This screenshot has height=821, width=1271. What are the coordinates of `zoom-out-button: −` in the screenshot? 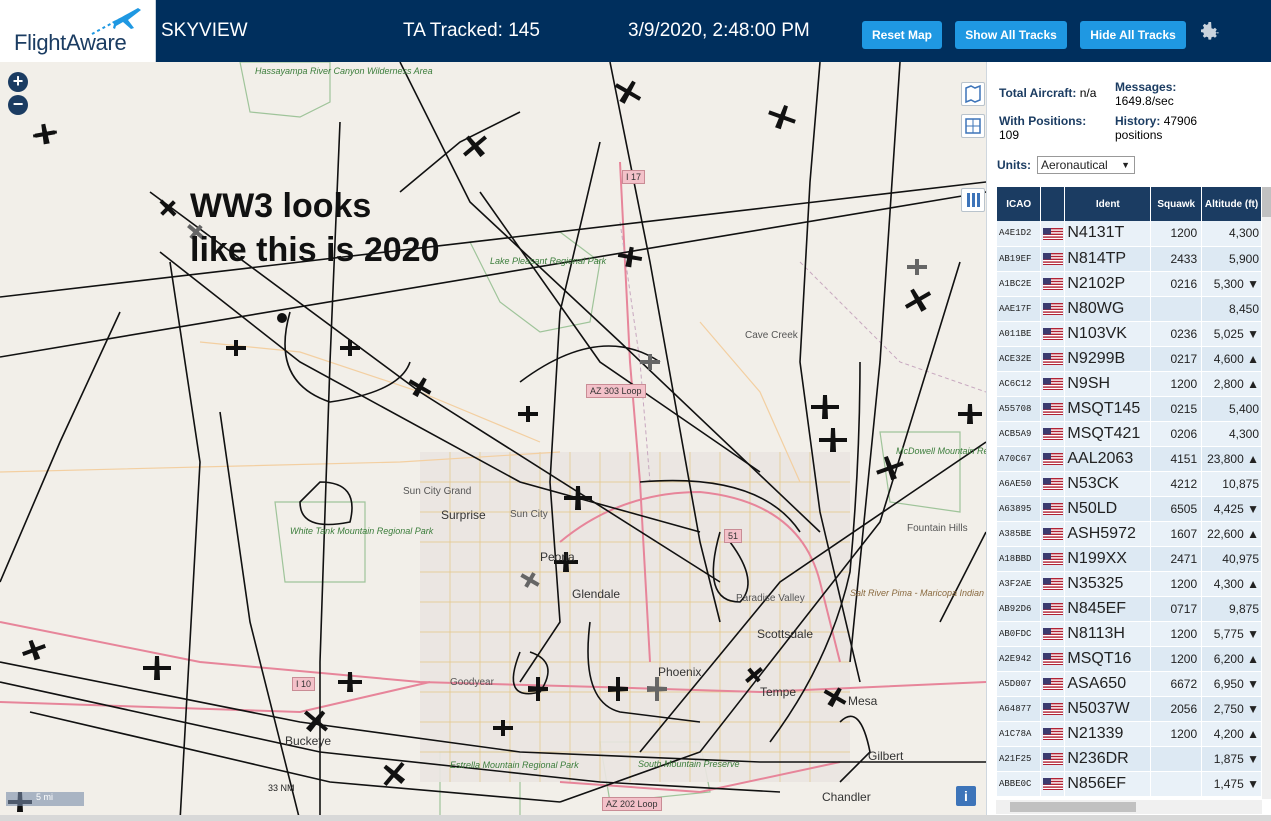 It's located at (18, 105).